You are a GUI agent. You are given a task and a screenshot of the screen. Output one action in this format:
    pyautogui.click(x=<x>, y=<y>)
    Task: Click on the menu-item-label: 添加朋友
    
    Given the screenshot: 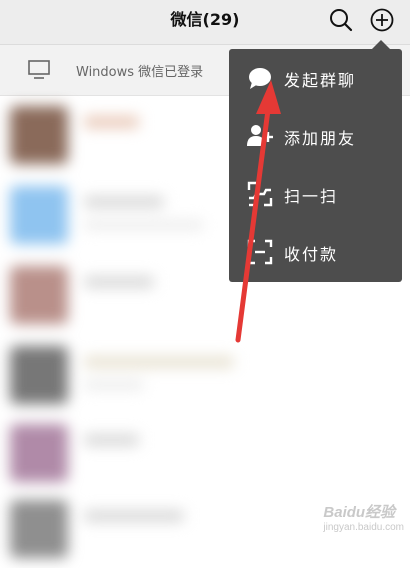 What is the action you would take?
    pyautogui.click(x=320, y=138)
    